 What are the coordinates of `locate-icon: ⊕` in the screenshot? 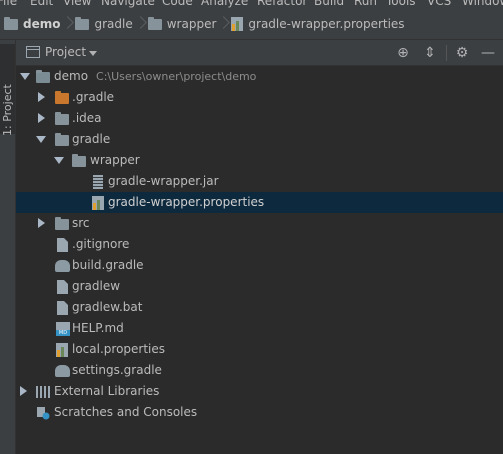 It's located at (403, 53).